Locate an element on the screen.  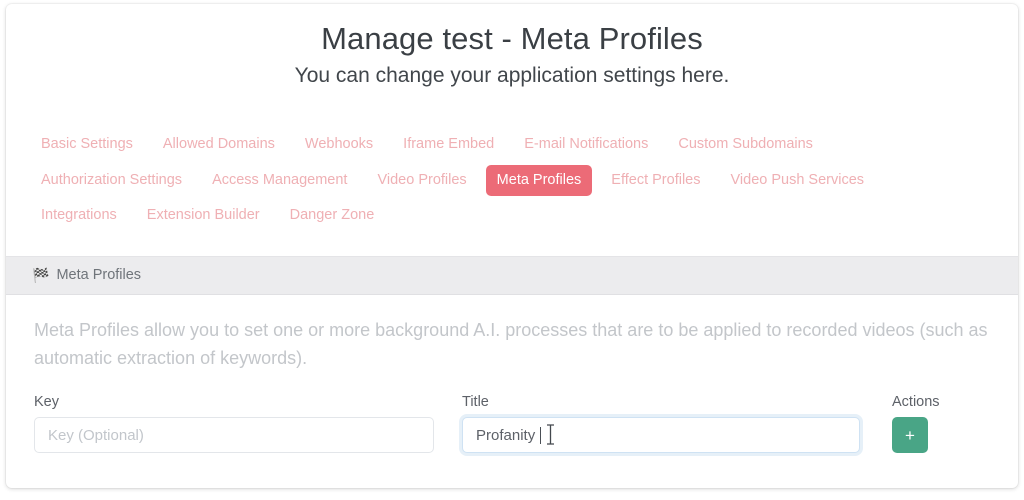
key-input is located at coordinates (234, 435).